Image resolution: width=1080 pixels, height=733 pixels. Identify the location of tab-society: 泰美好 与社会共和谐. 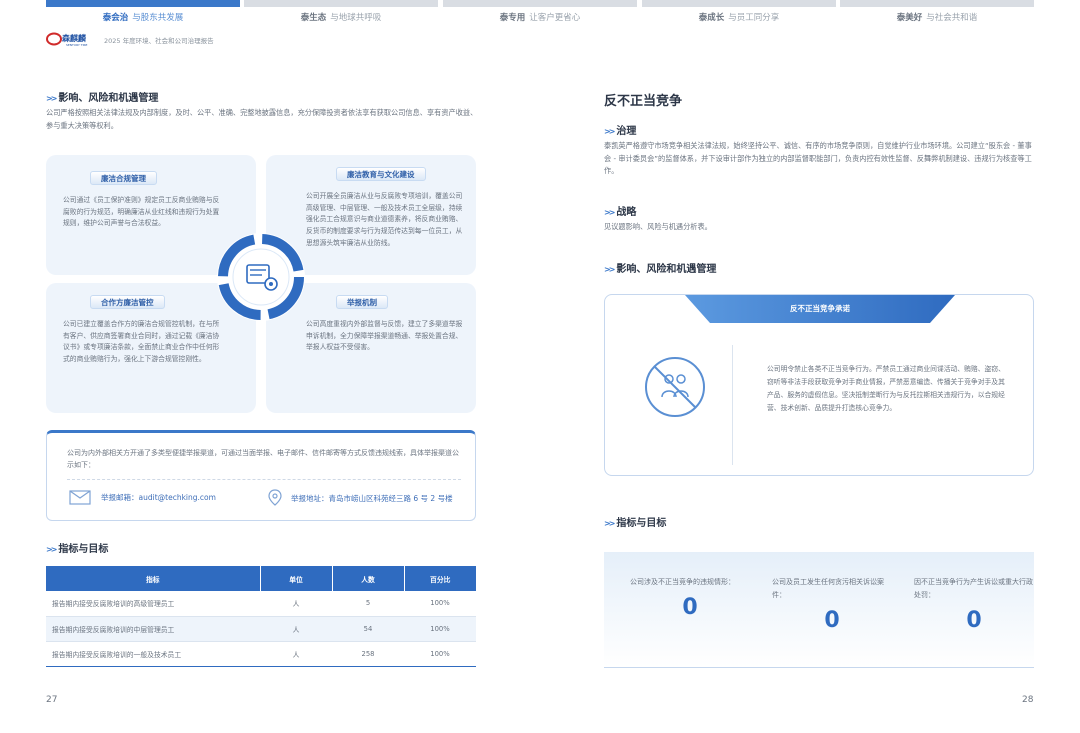
(937, 13).